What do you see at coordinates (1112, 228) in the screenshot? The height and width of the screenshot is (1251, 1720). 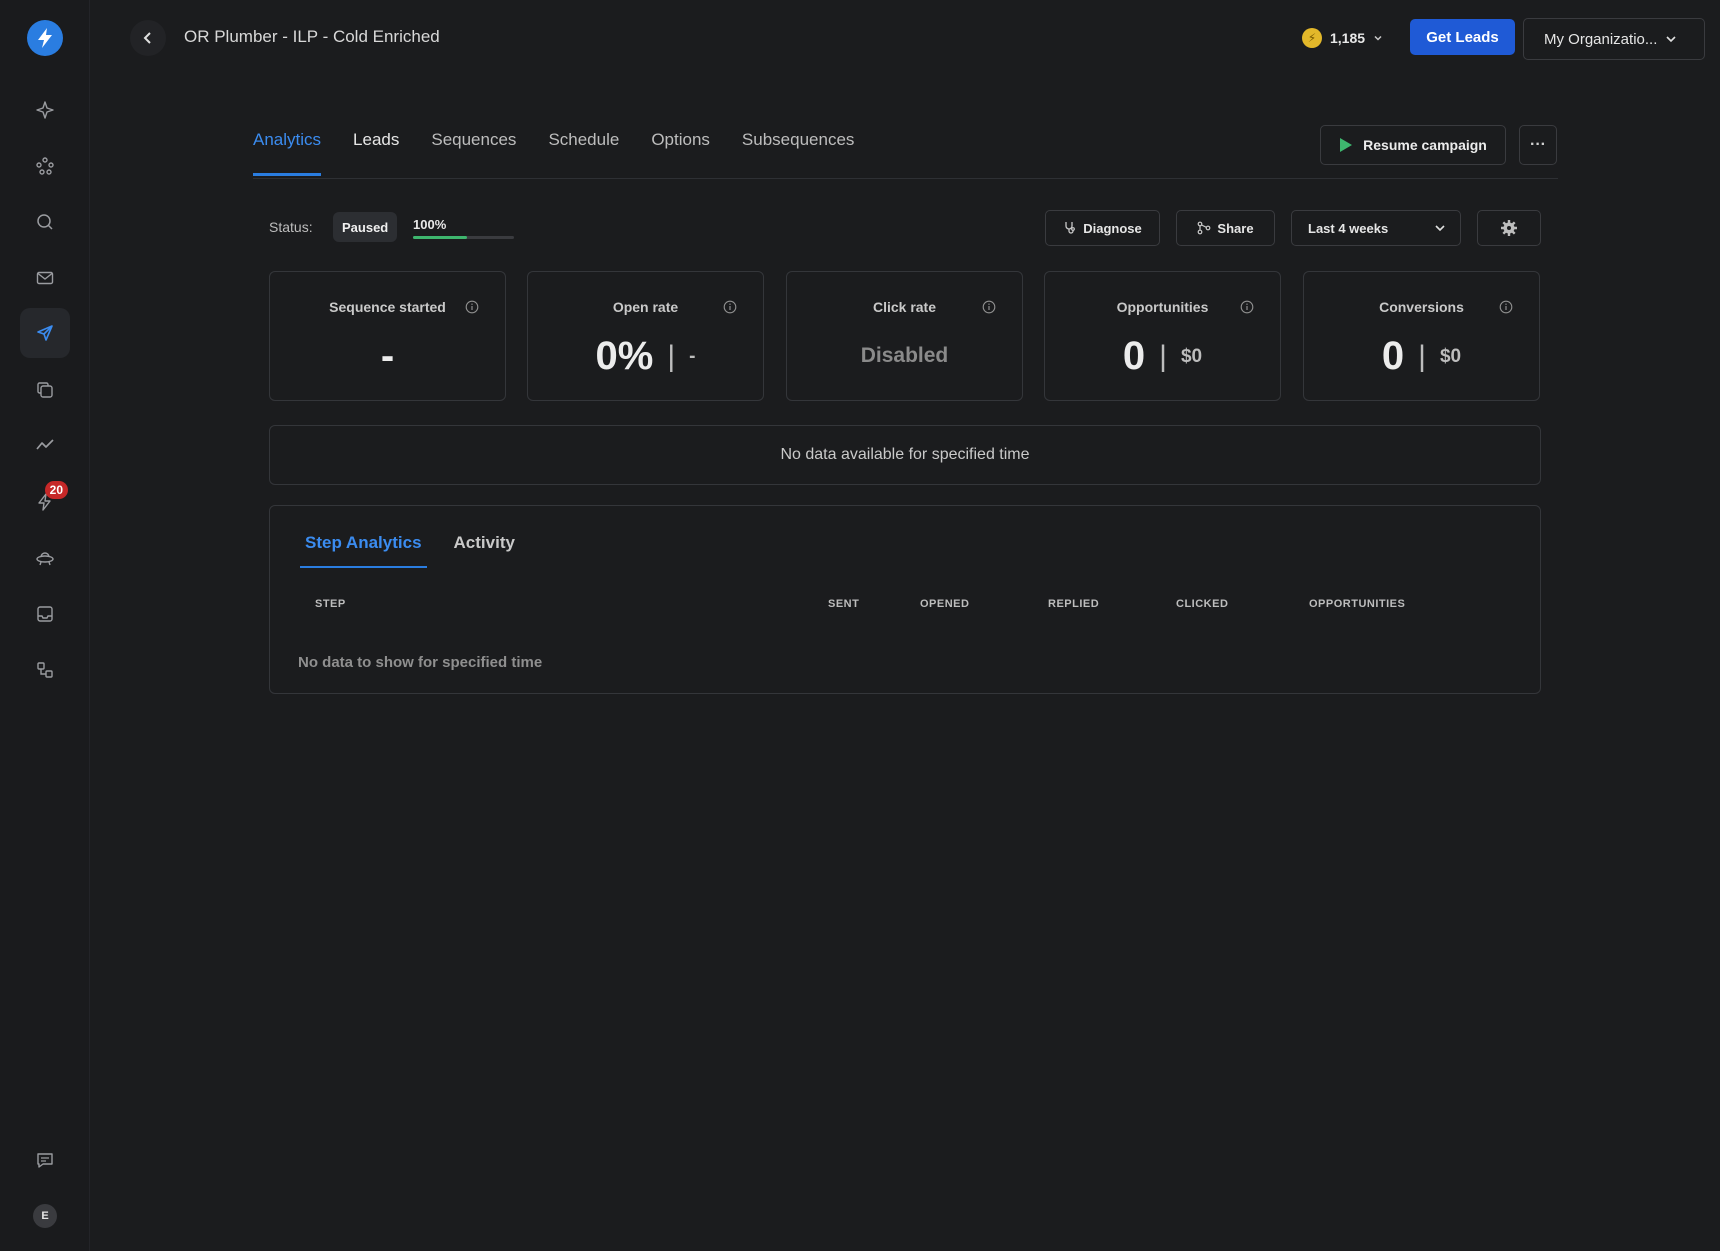 I see `diagnose-label: Diagnose` at bounding box center [1112, 228].